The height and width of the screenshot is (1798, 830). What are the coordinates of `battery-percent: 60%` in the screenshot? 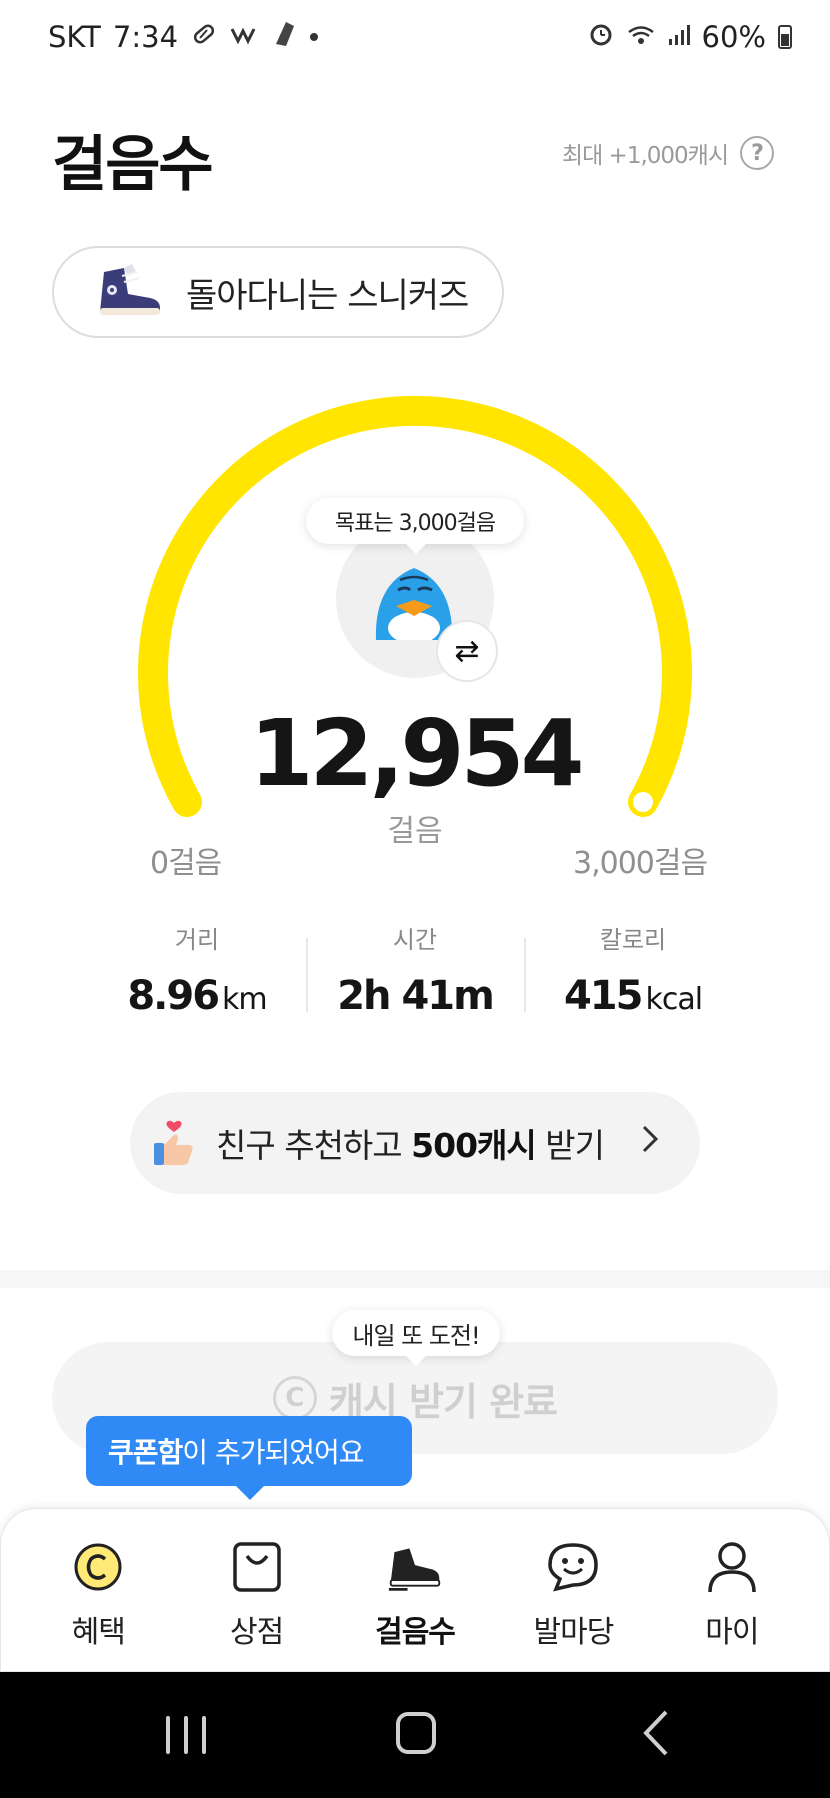 It's located at (733, 37).